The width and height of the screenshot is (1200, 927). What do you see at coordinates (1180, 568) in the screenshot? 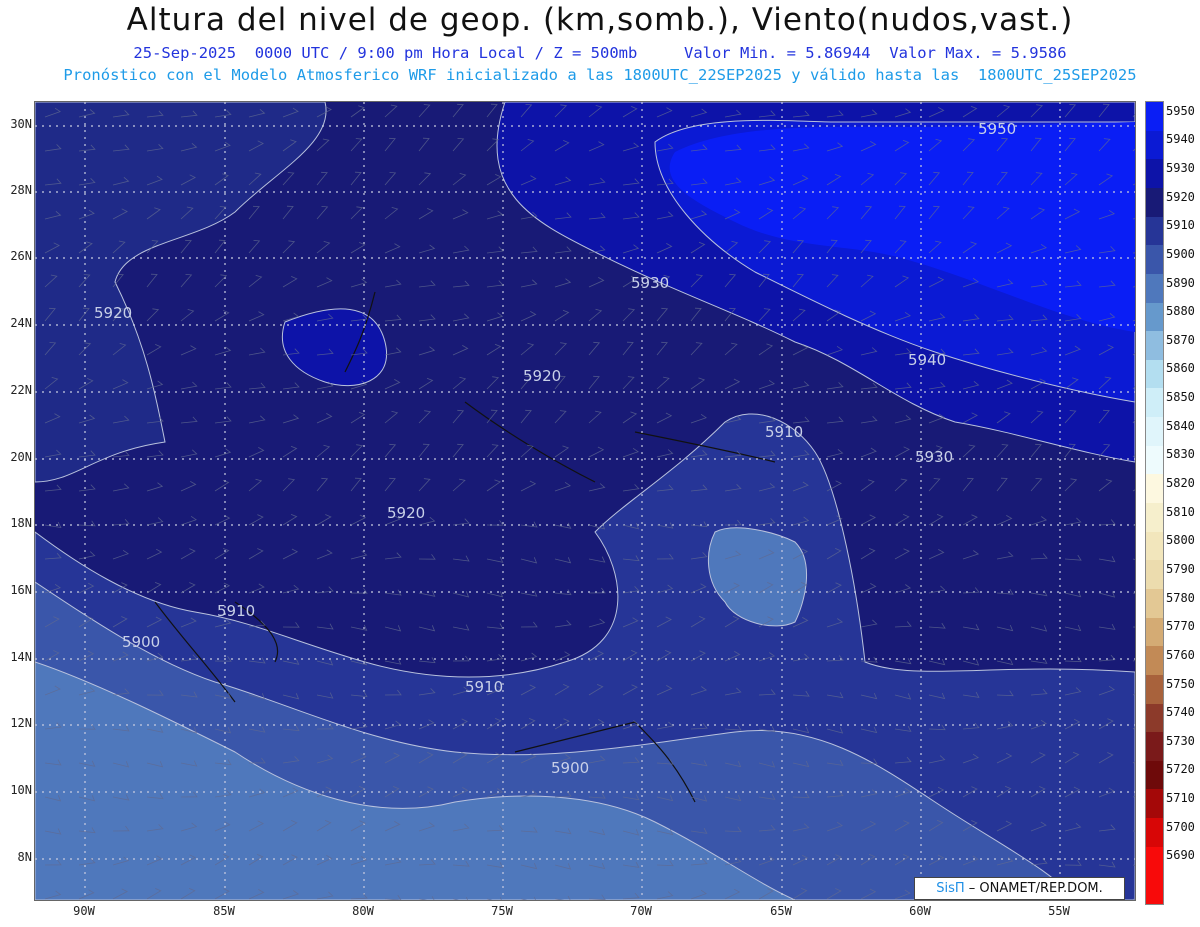
I see `colorbar-label-5790: 5790` at bounding box center [1180, 568].